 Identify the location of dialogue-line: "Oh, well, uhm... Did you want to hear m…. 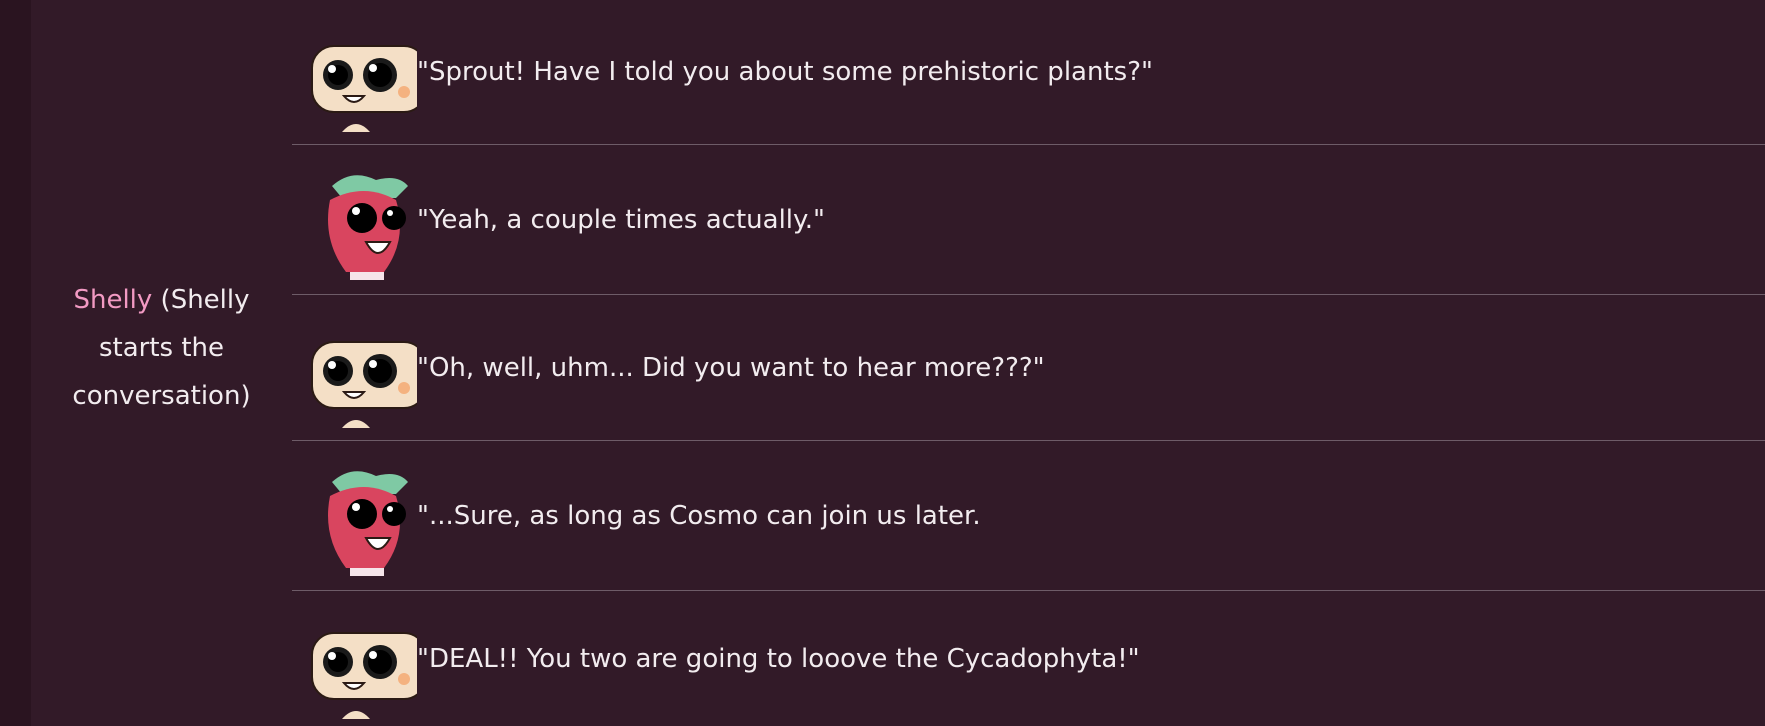
(731, 367).